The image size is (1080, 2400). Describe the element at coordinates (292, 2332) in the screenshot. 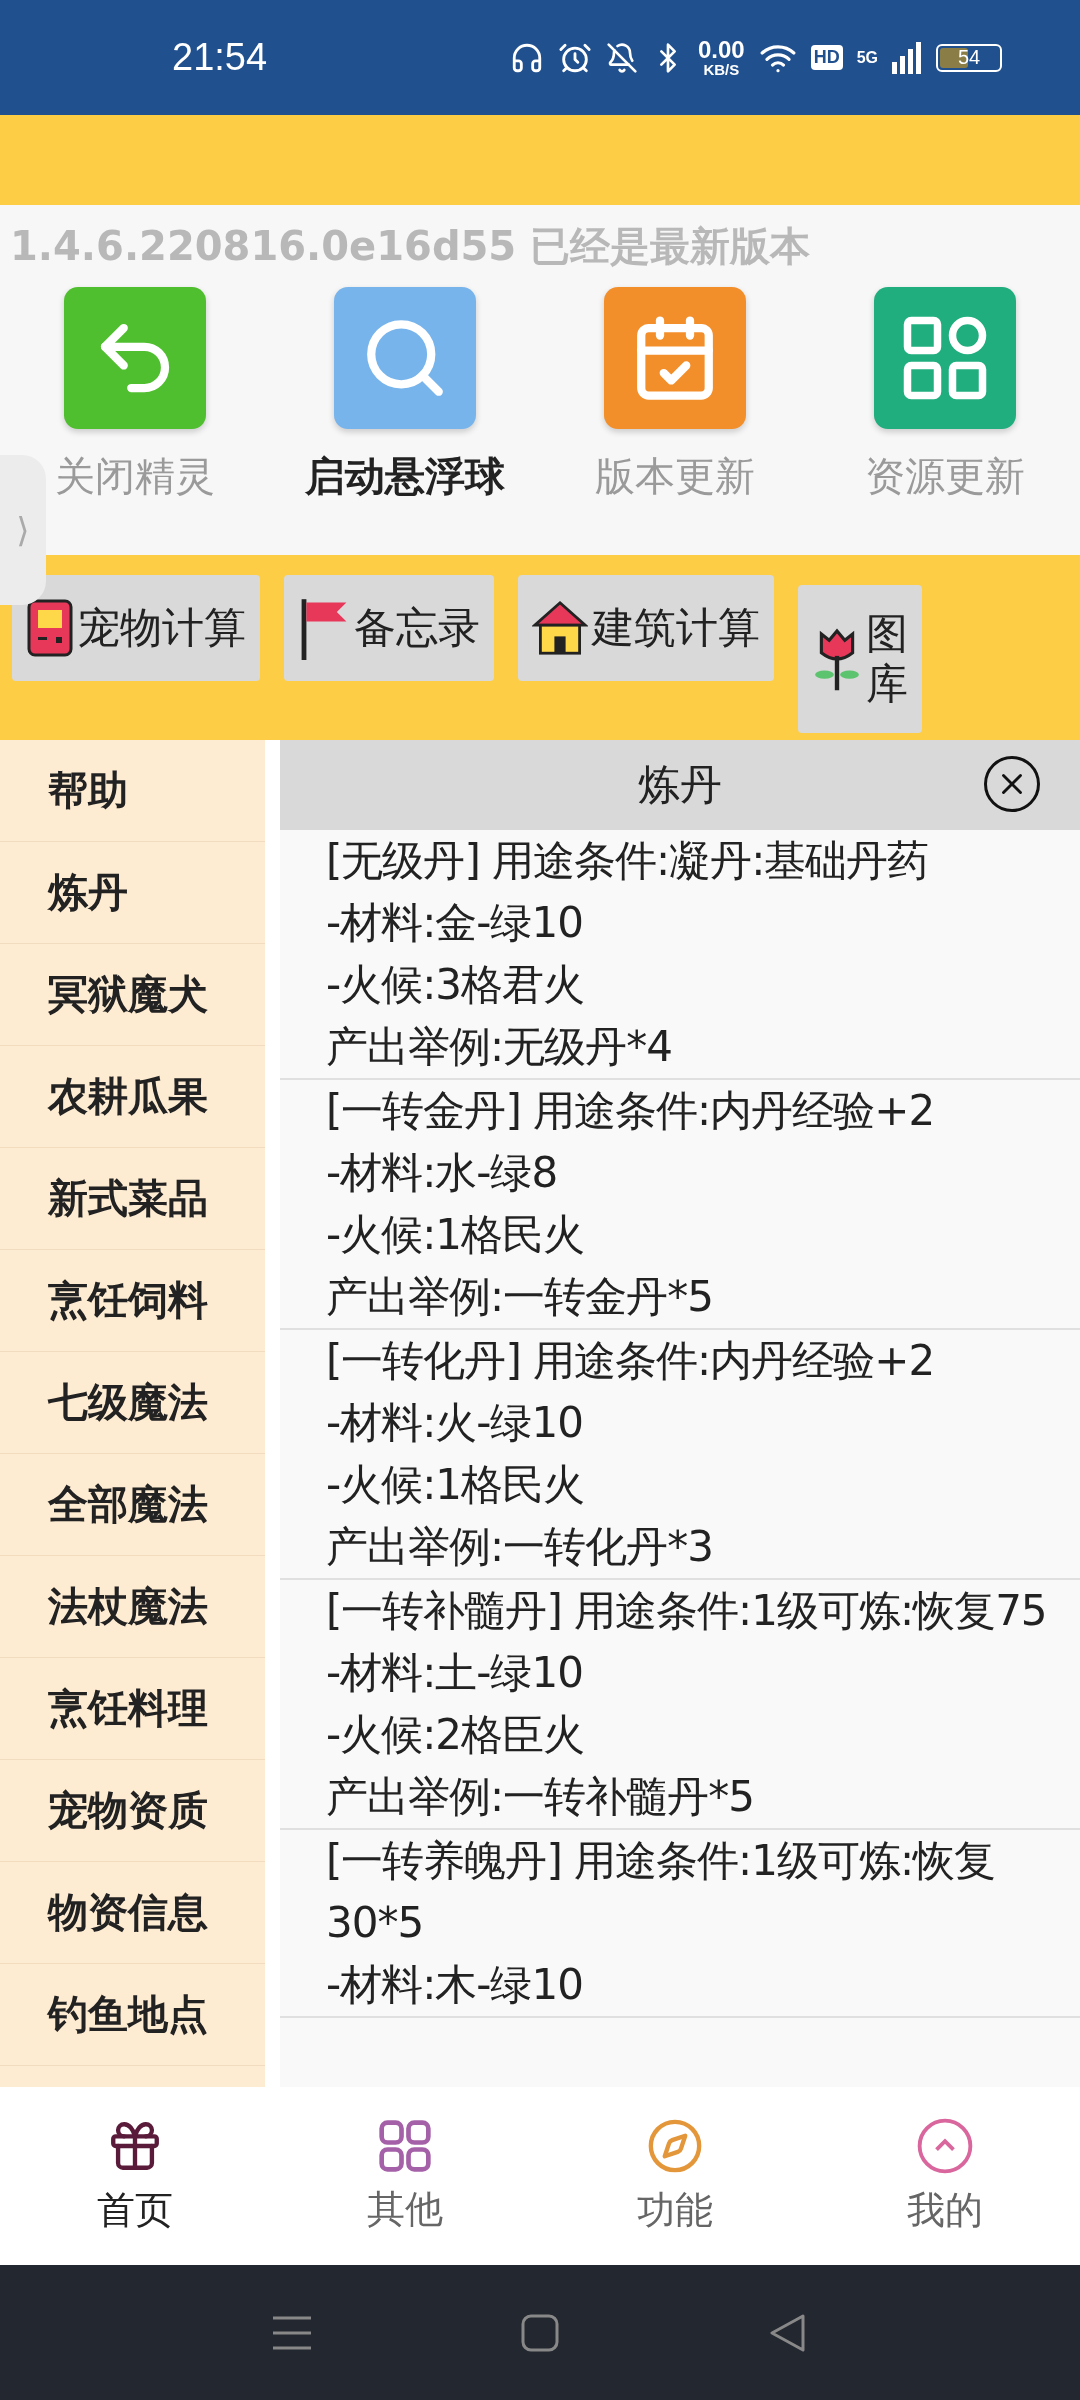

I see `menu-icon` at that location.